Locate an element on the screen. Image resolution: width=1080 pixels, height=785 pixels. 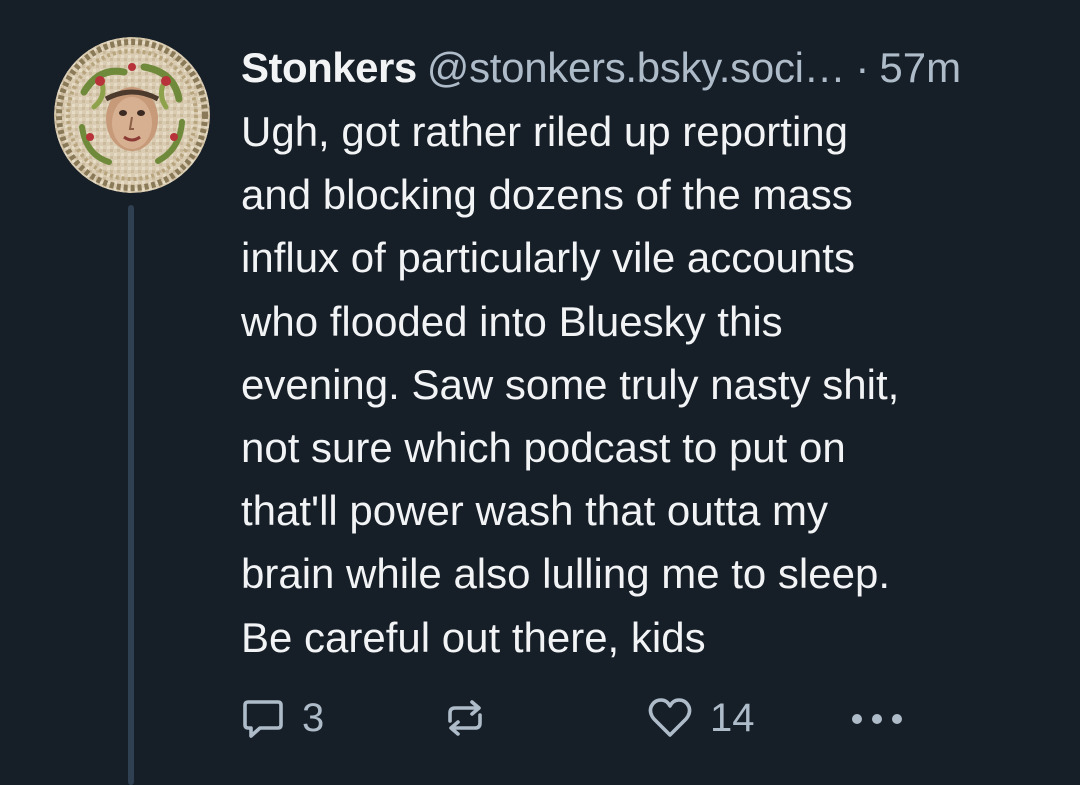
repost-button is located at coordinates (473, 718).